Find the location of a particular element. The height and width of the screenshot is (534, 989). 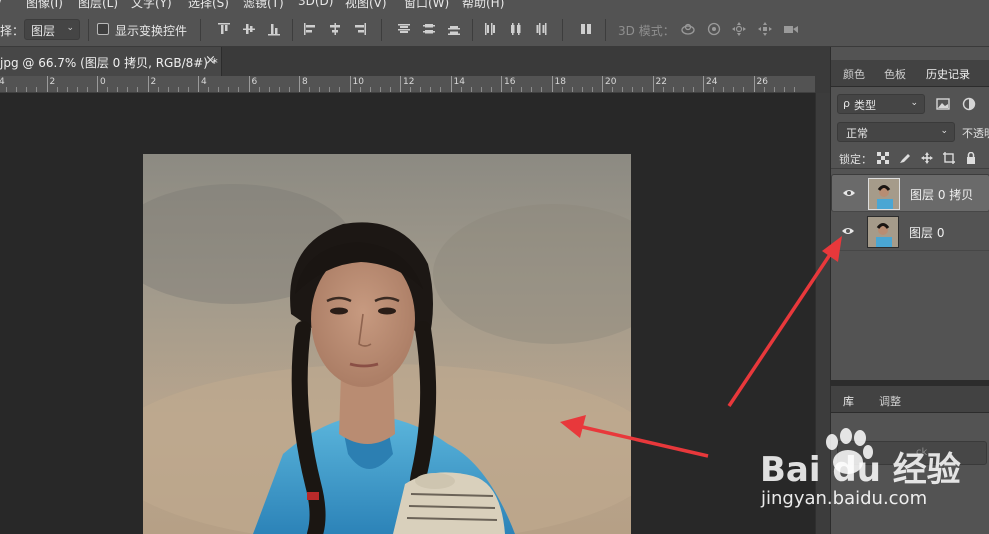

show-transform-checkbox is located at coordinates (103, 29).